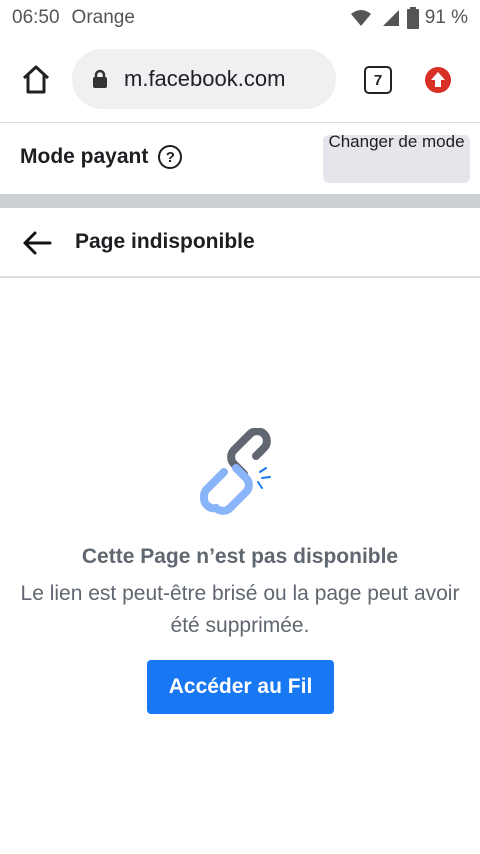 The width and height of the screenshot is (480, 854). What do you see at coordinates (240, 556) in the screenshot?
I see `error-title: Cette Page n’est pas disponible` at bounding box center [240, 556].